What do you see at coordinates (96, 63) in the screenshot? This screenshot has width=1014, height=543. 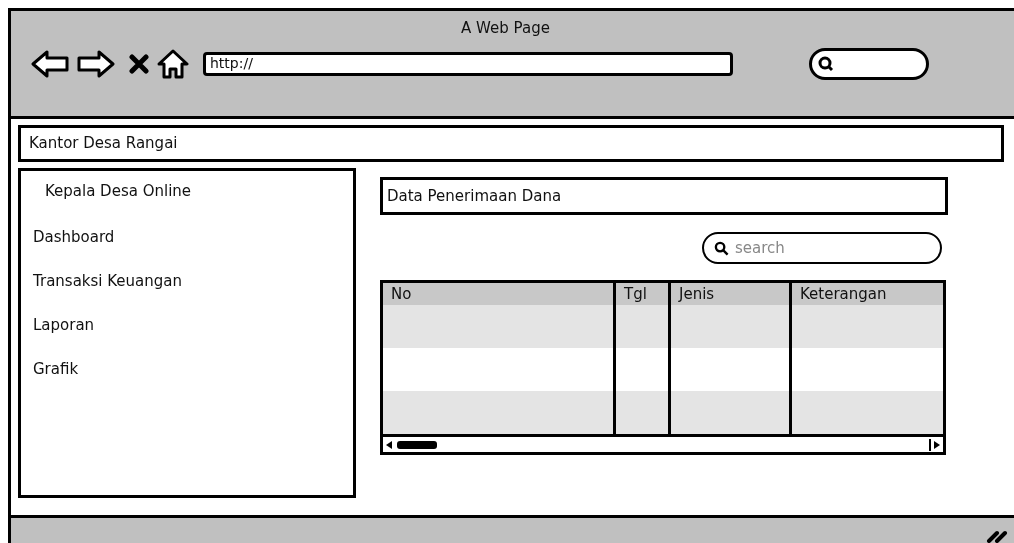 I see `forward-arrow-icon` at bounding box center [96, 63].